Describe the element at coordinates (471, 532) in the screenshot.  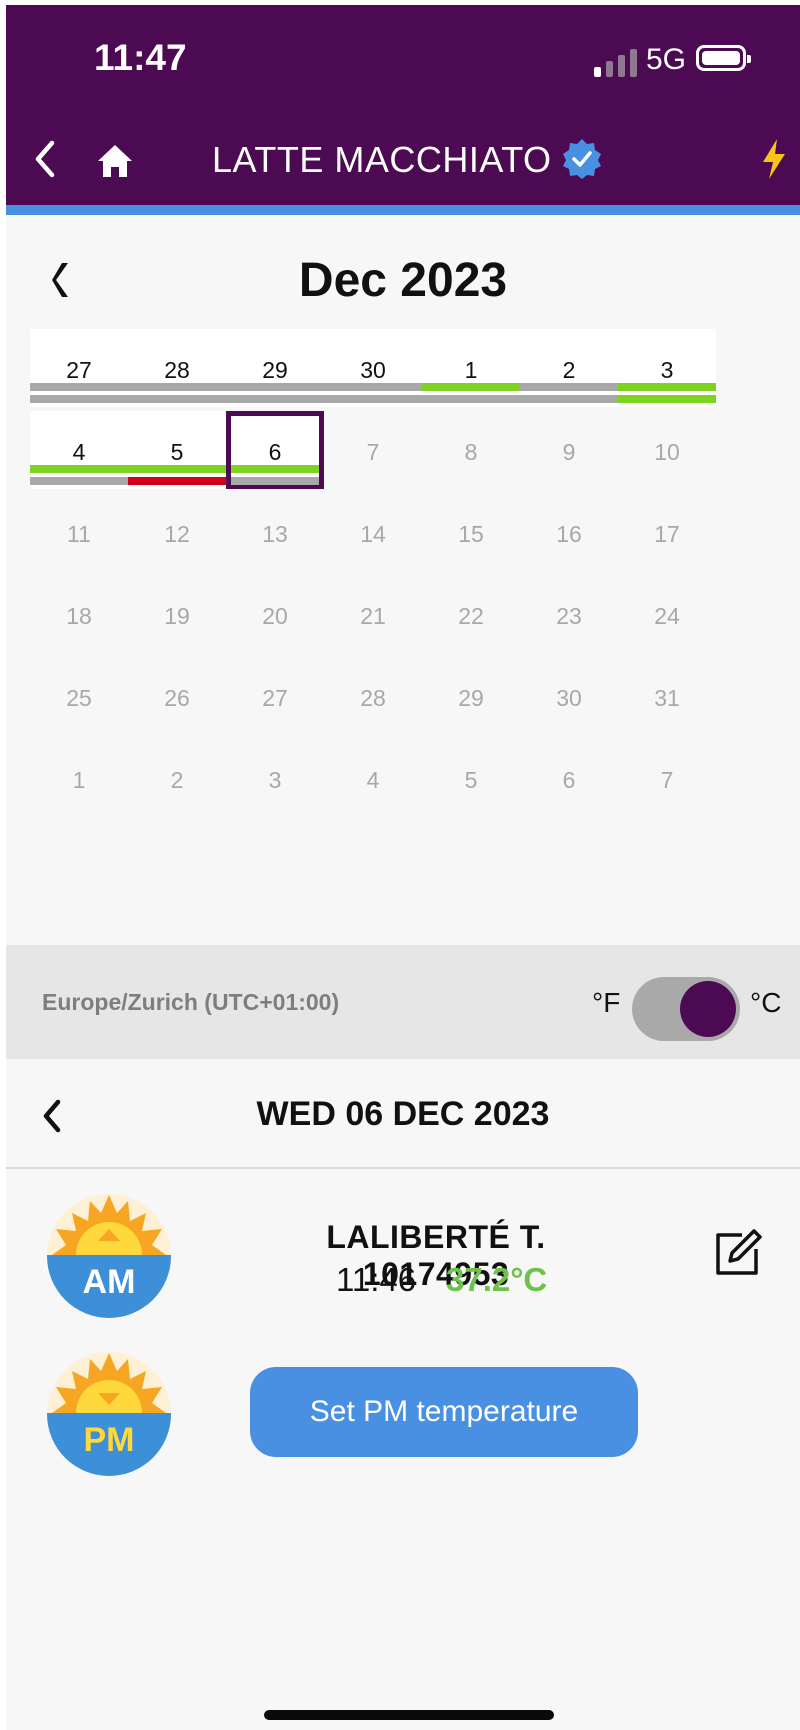
I see `calendar-day: 15` at that location.